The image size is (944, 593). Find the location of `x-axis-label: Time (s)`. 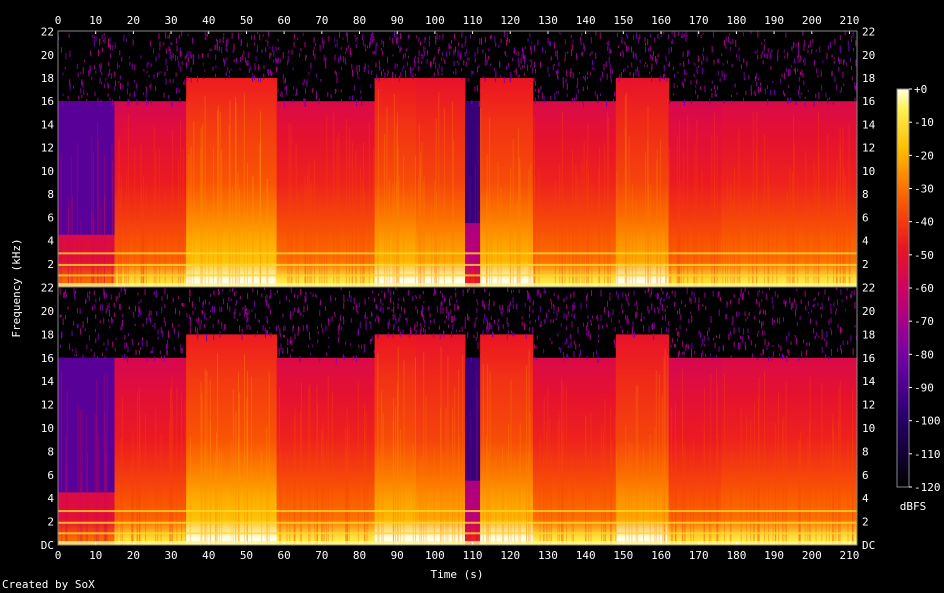

x-axis-label: Time (s) is located at coordinates (457, 574).